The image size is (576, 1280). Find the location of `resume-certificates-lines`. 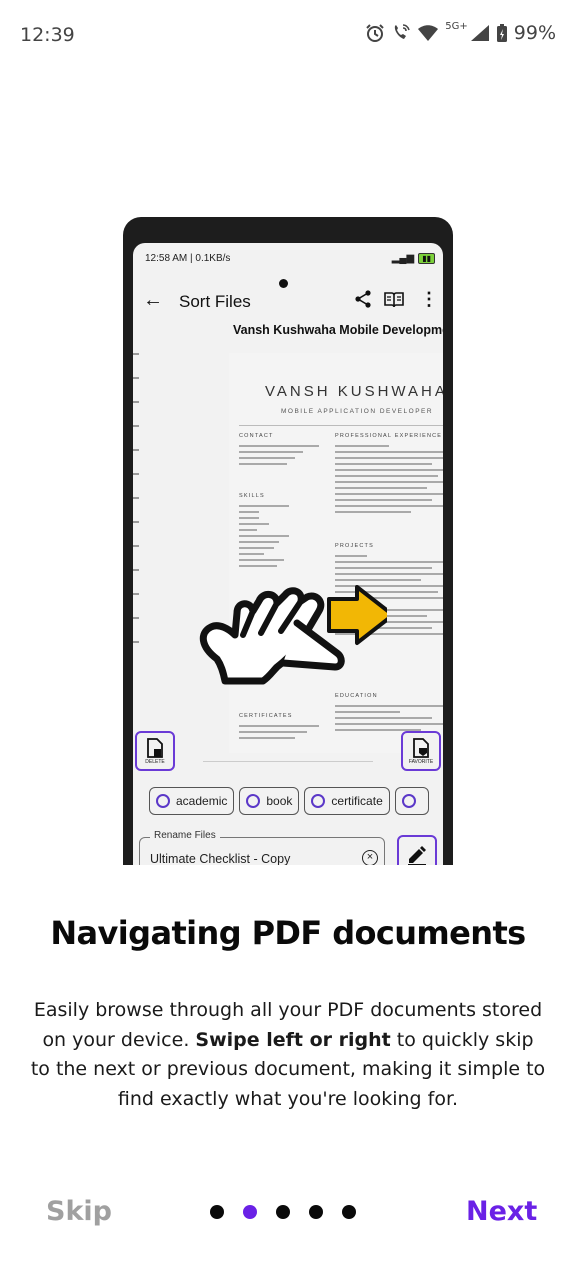

resume-certificates-lines is located at coordinates (279, 734).